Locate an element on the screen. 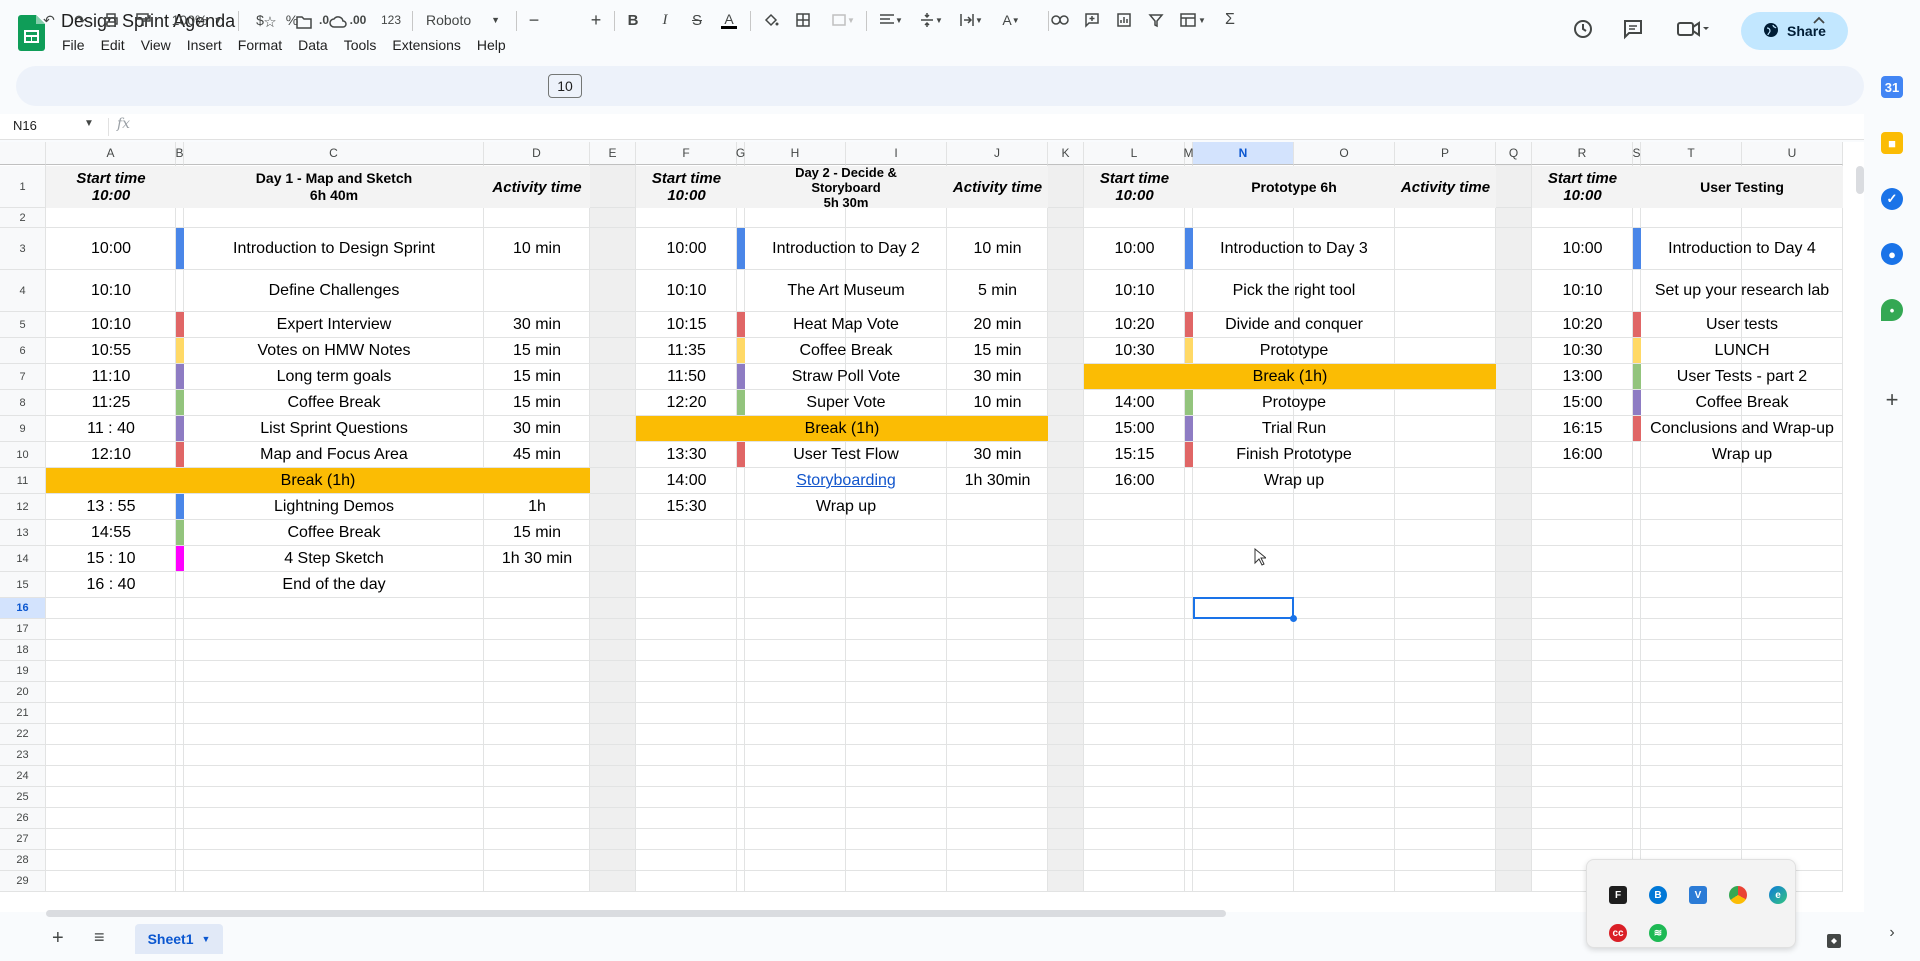 The height and width of the screenshot is (961, 1920). explore-icon is located at coordinates (1834, 942).